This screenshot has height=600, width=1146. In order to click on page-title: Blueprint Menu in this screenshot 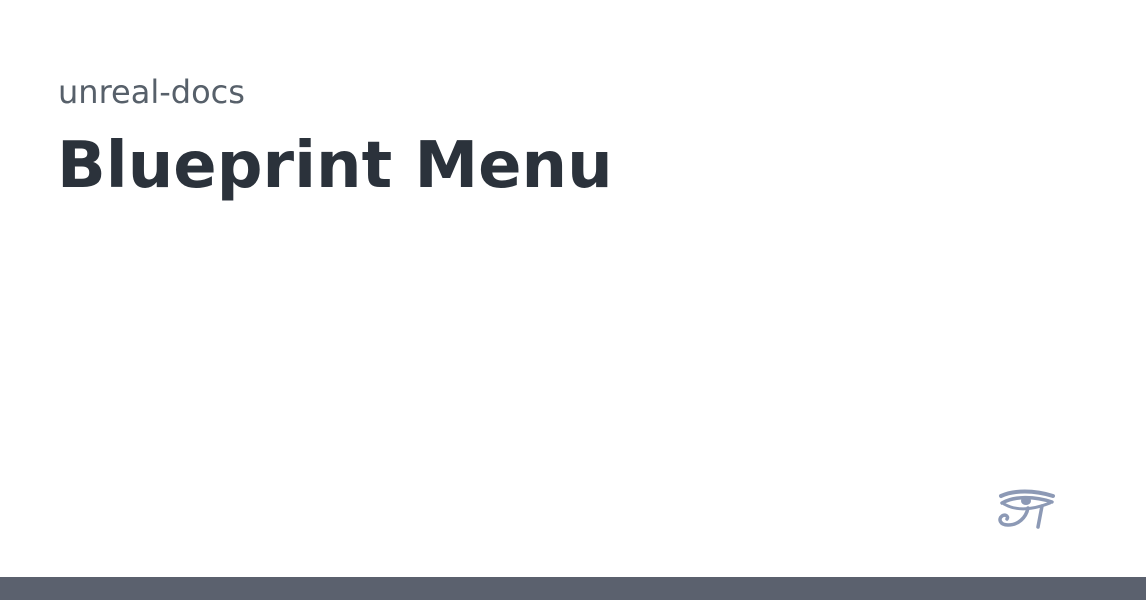, I will do `click(335, 166)`.